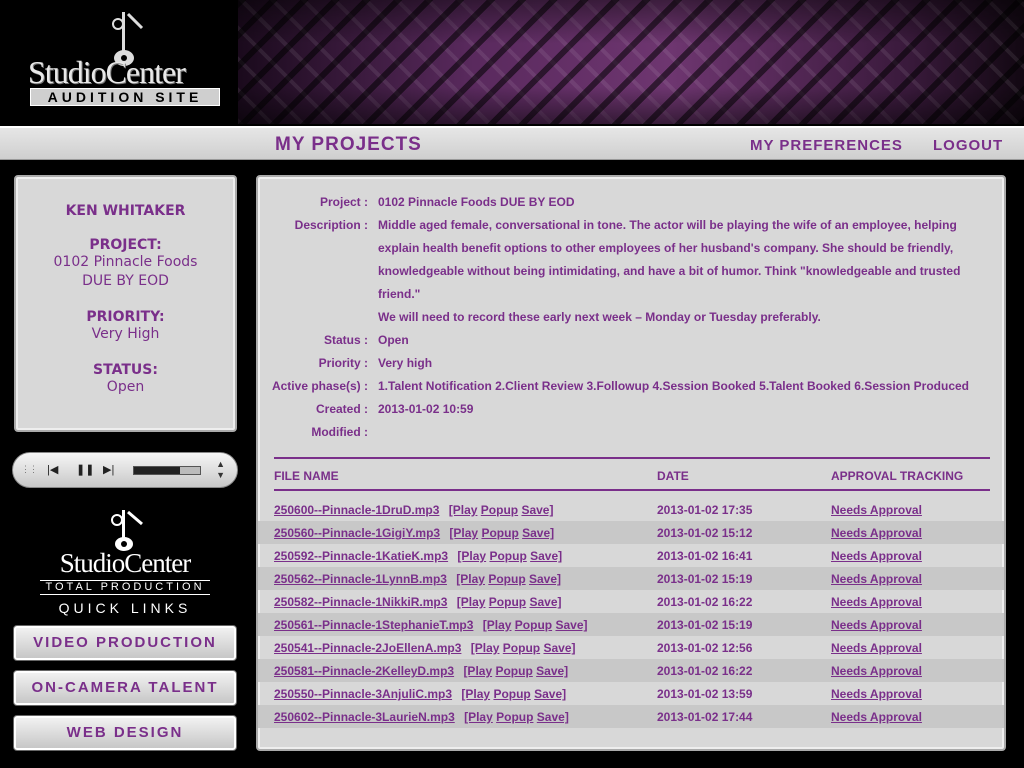 The image size is (1024, 768). What do you see at coordinates (476, 202) in the screenshot?
I see `detail-value: 0102 Pinnacle Foods DUE BY EOD` at bounding box center [476, 202].